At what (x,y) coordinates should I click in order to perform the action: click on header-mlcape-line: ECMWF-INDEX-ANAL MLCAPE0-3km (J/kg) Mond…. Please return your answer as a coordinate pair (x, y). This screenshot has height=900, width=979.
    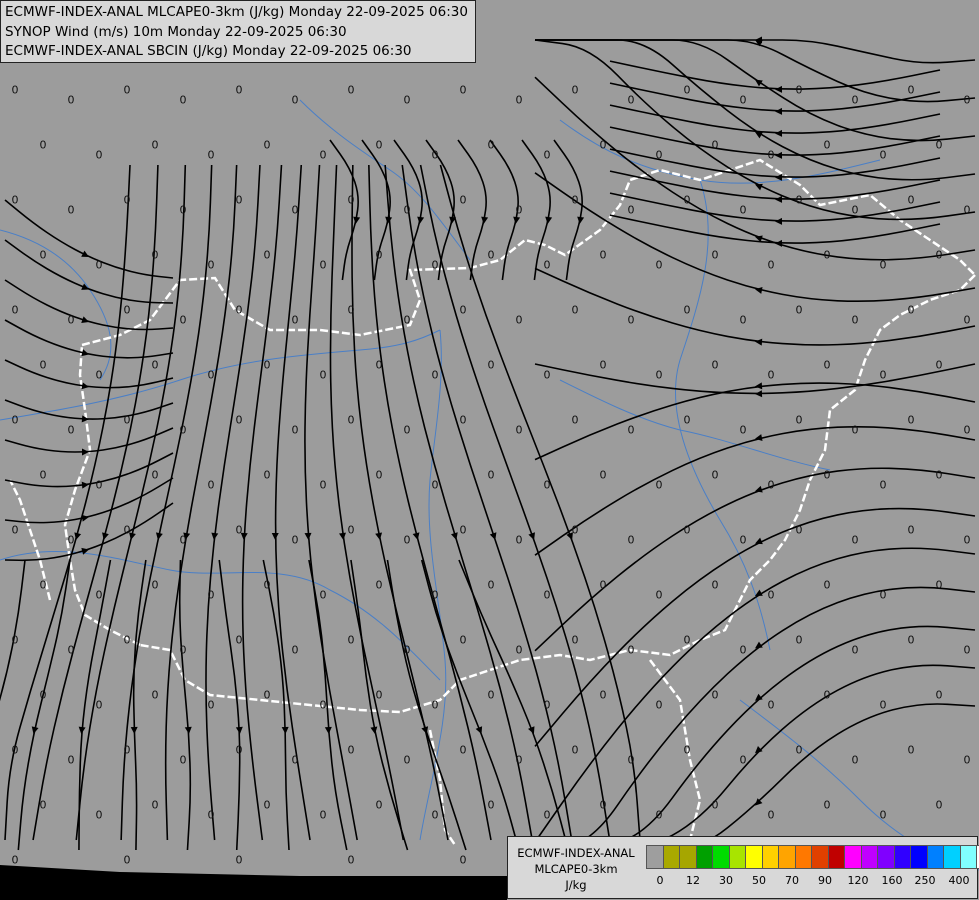
    Looking at the image, I should click on (236, 12).